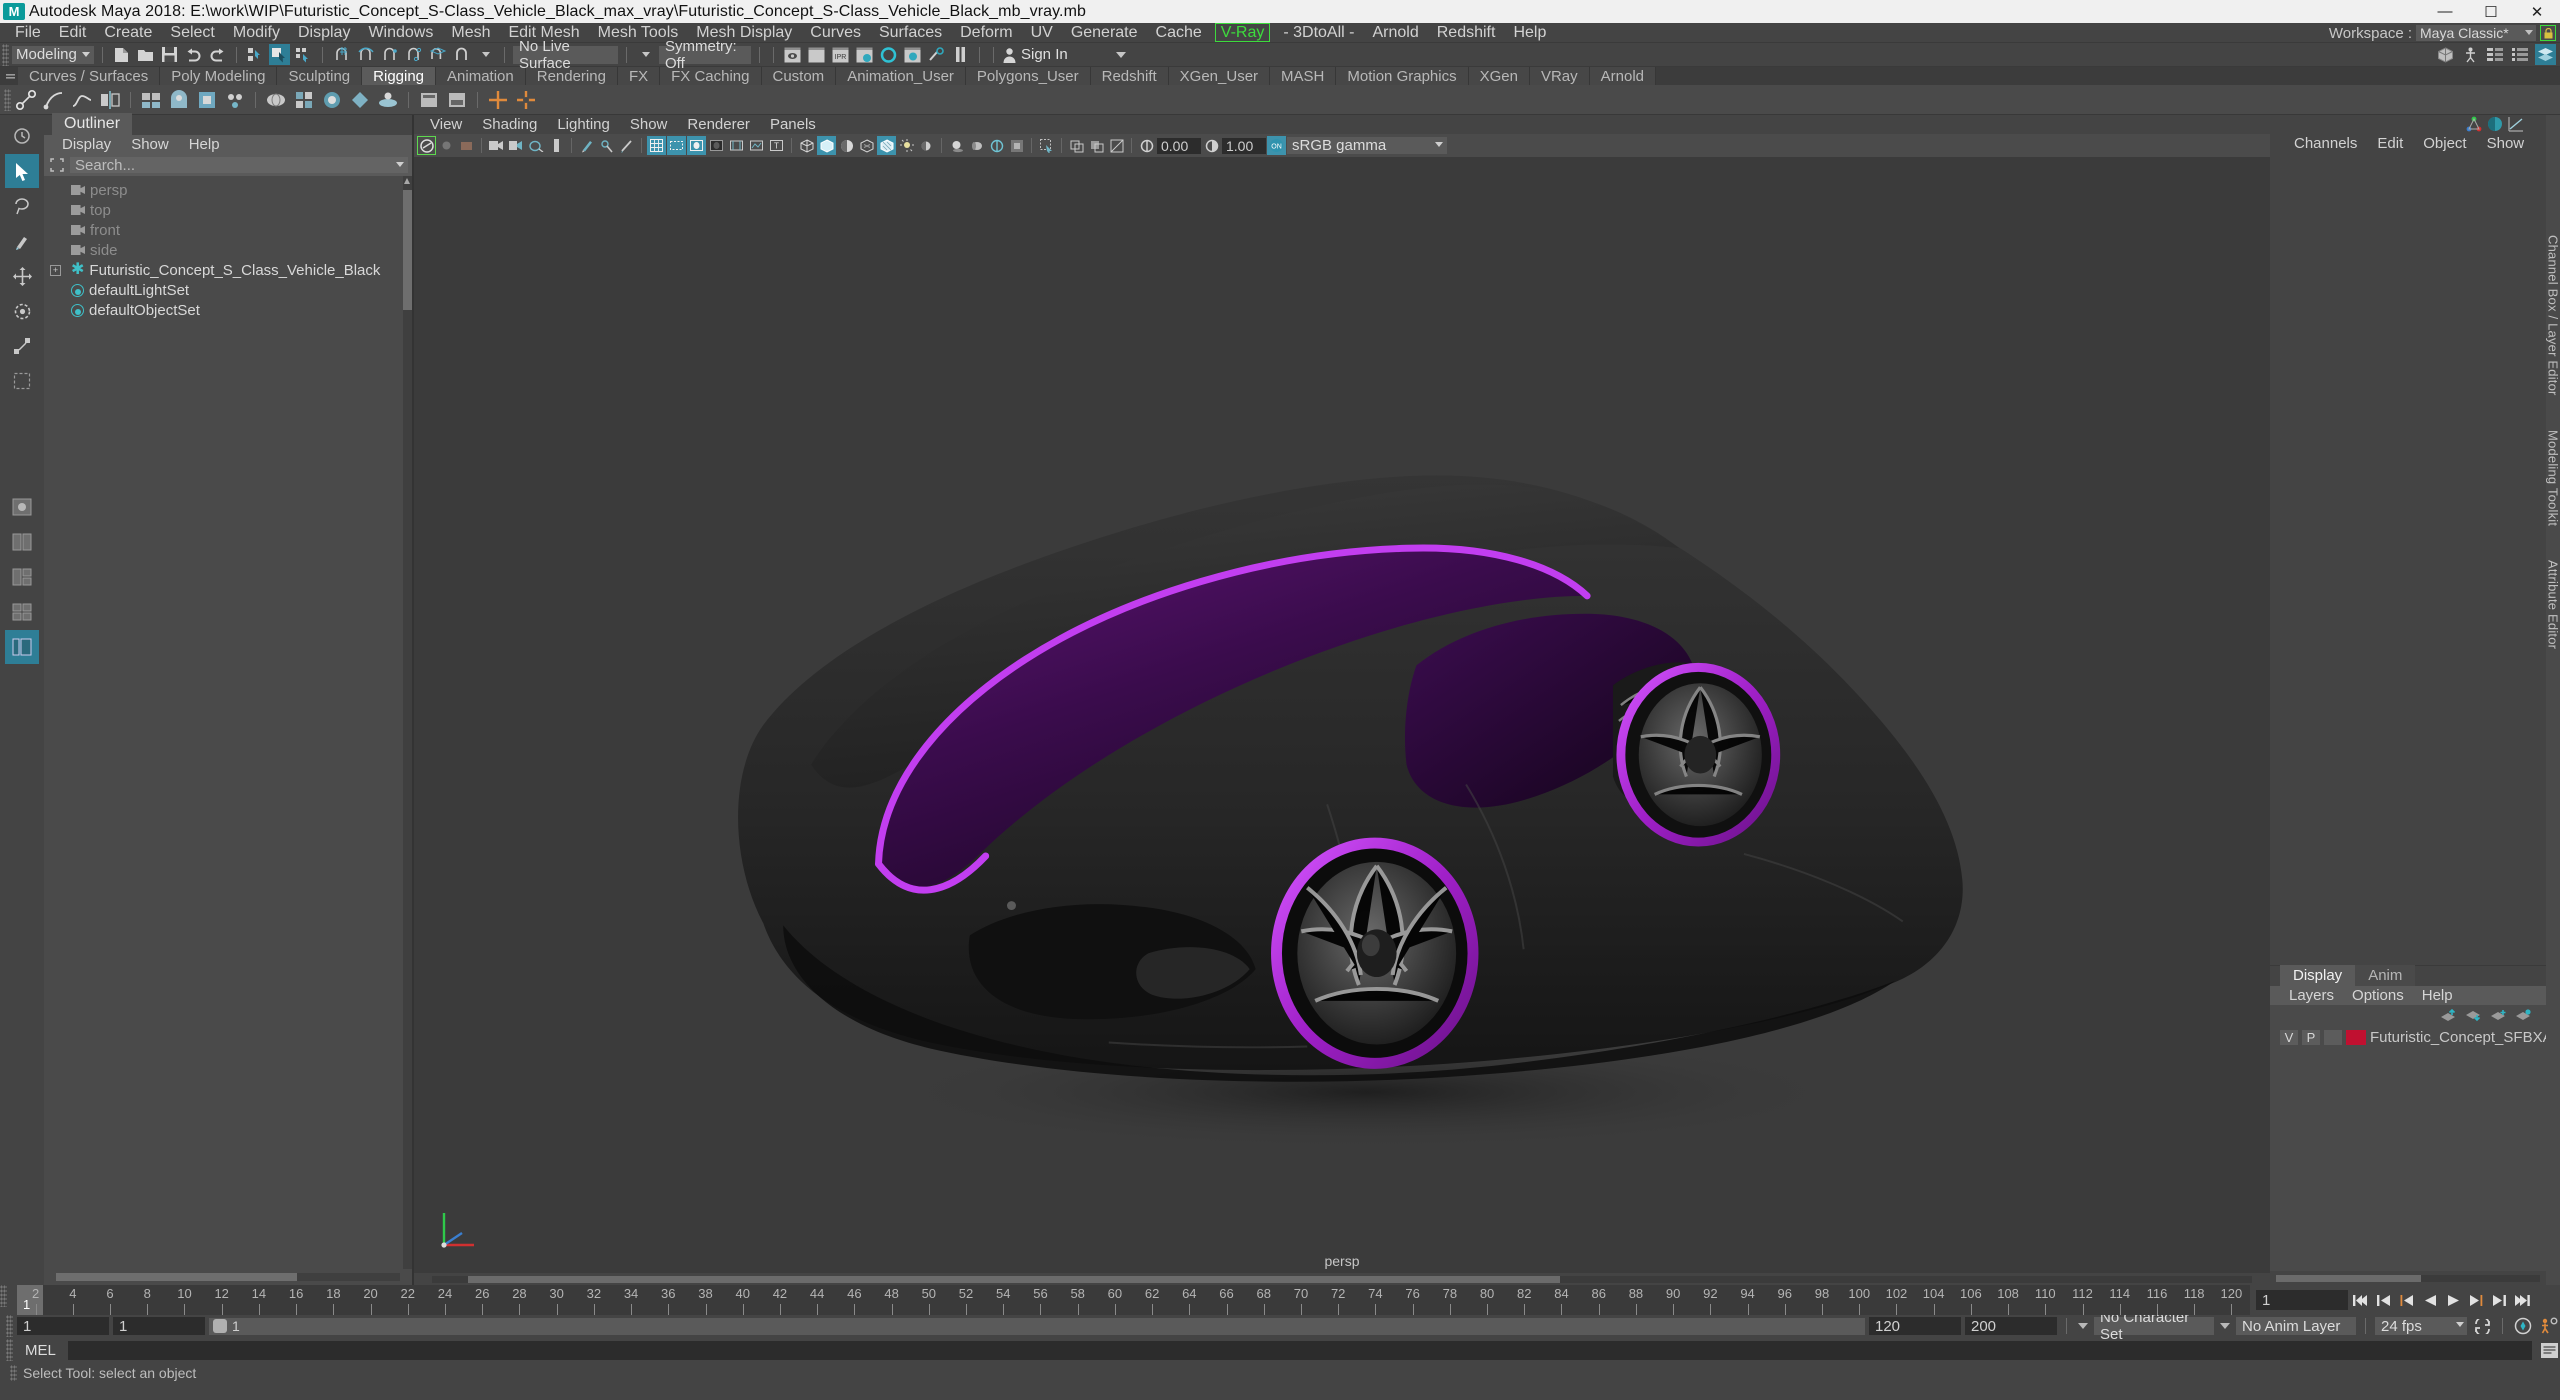  What do you see at coordinates (986, 33) in the screenshot?
I see `menu-deform: Deform` at bounding box center [986, 33].